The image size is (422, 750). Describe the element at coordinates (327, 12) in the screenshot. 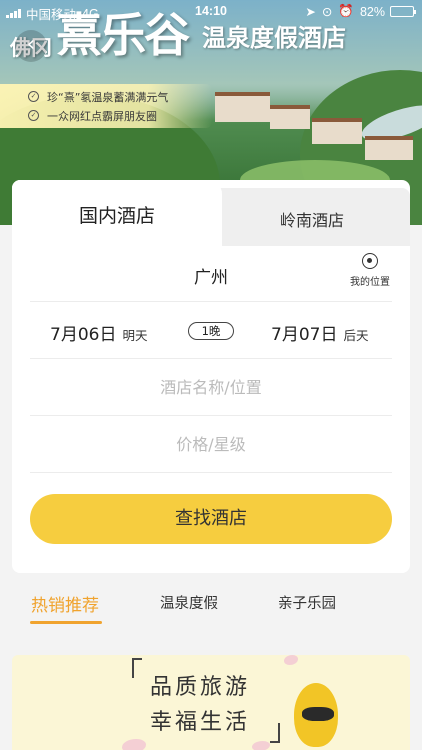

I see `orientation-lock-icon: ⊙` at that location.